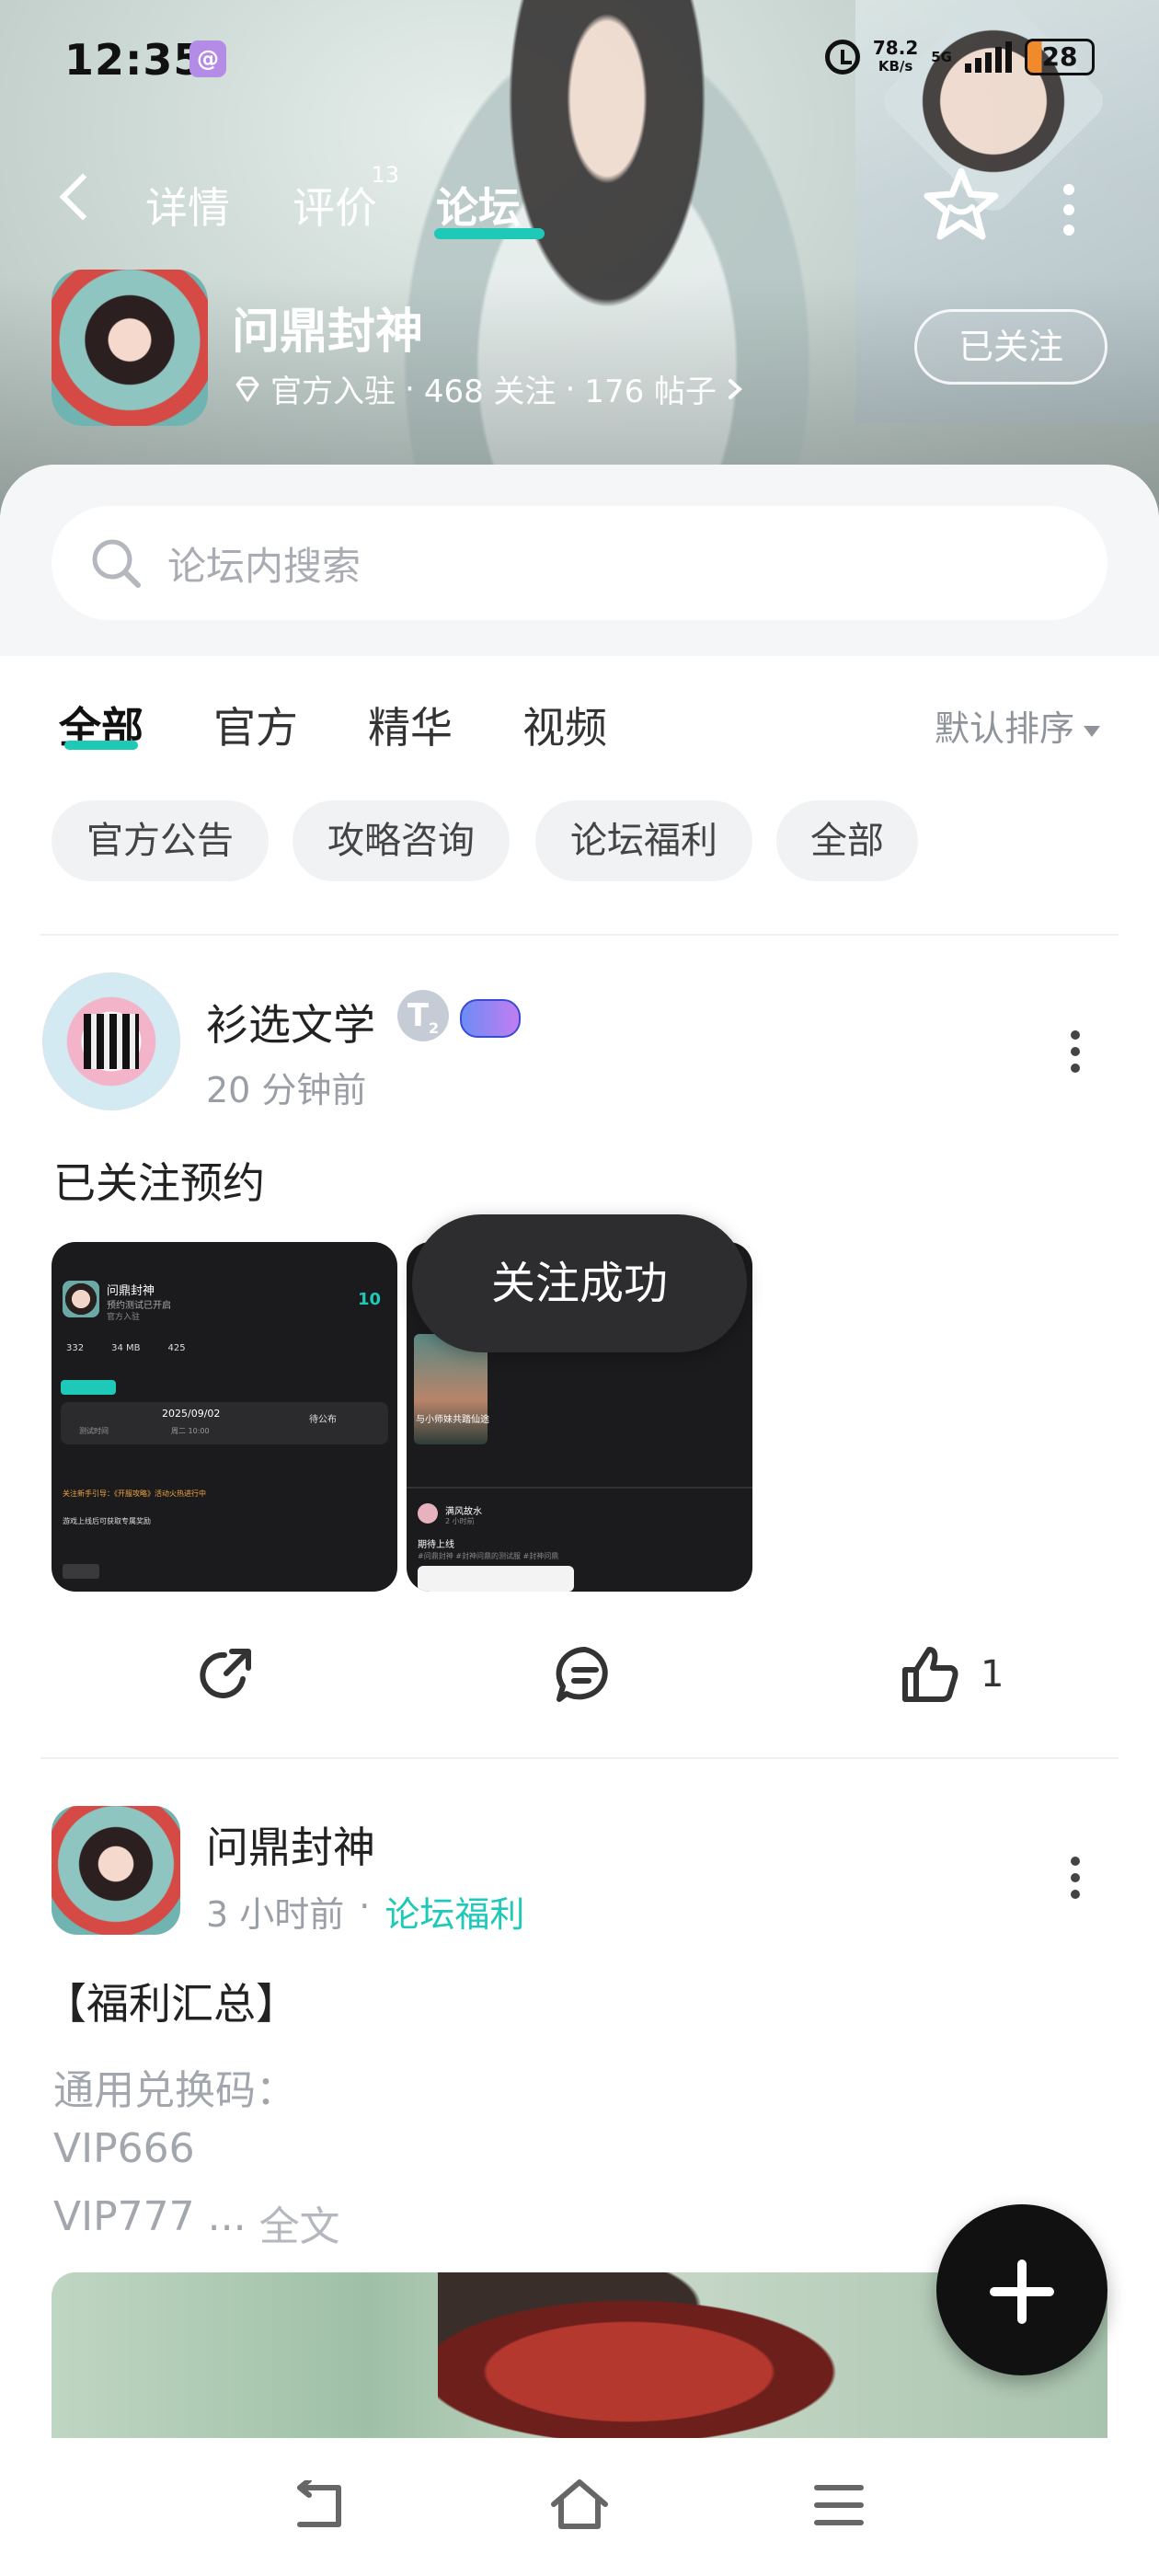 This screenshot has height=2576, width=1159. What do you see at coordinates (579, 1283) in the screenshot?
I see `toast-follow-success: 关注成功` at bounding box center [579, 1283].